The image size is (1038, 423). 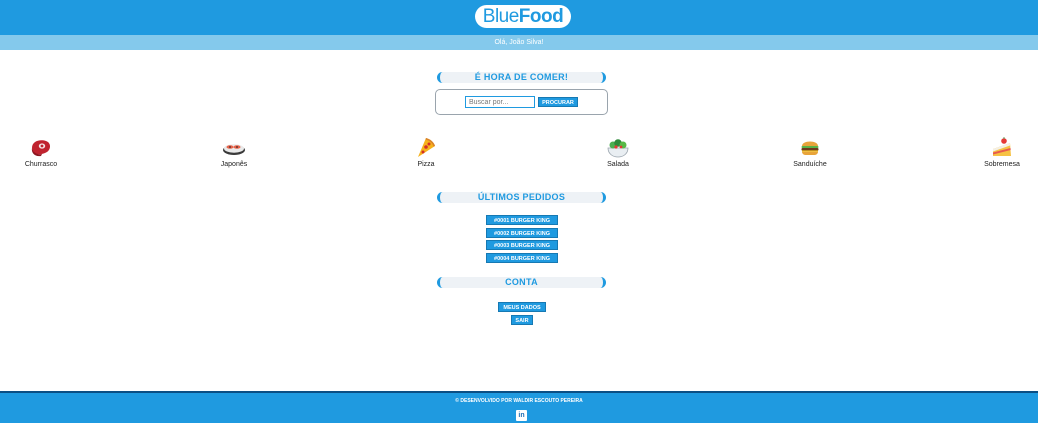 What do you see at coordinates (501, 16) in the screenshot?
I see `logo-text-blue: Blue` at bounding box center [501, 16].